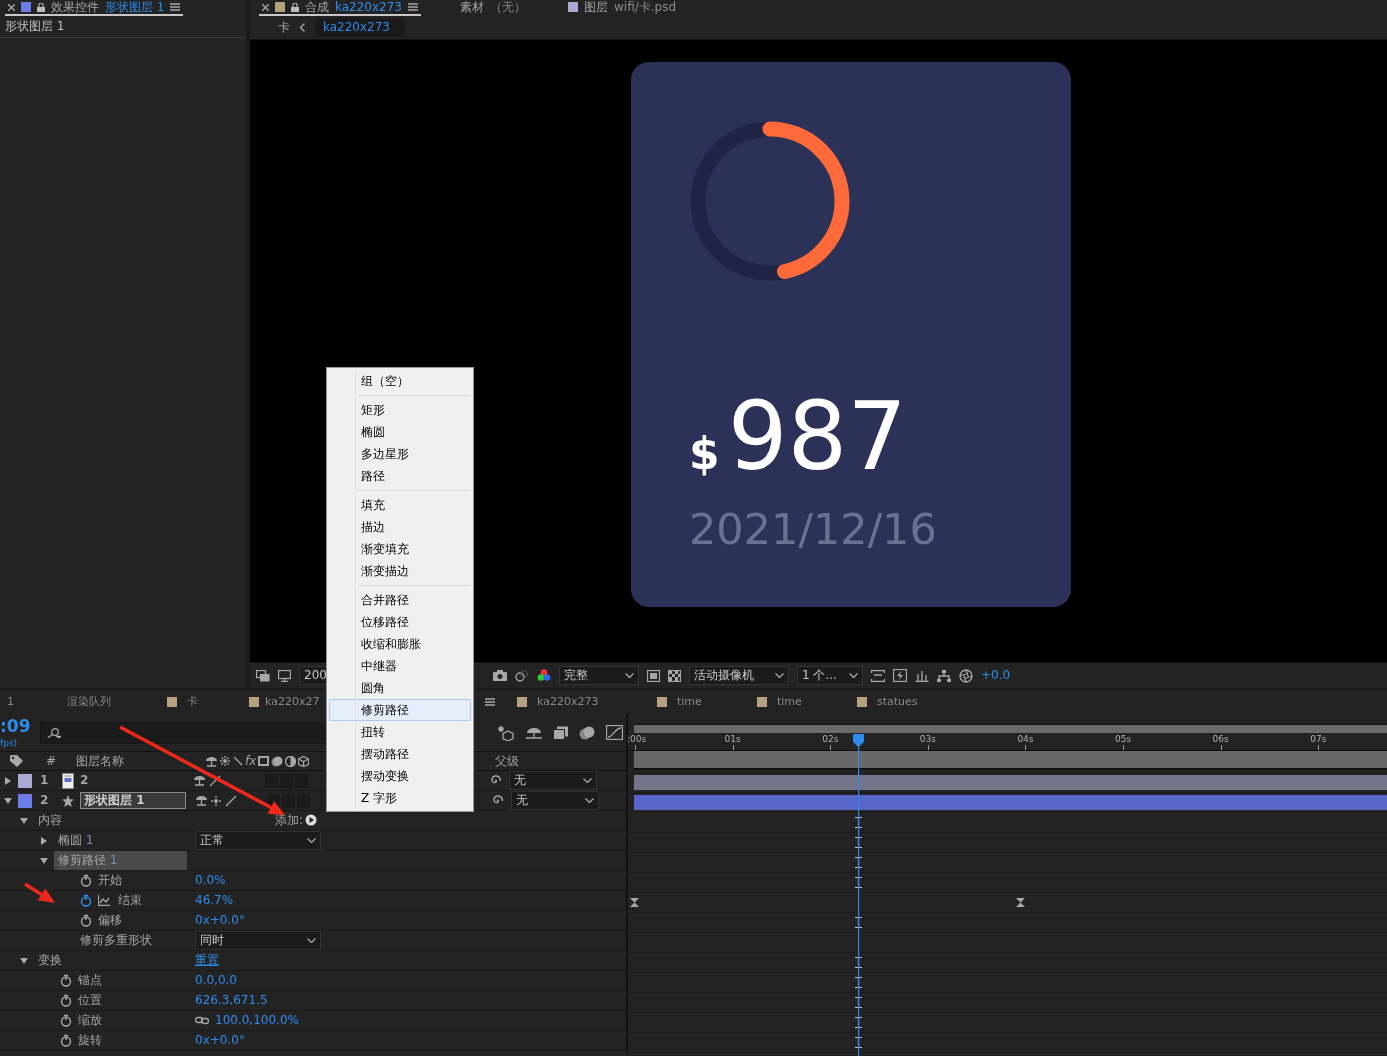 The image size is (1387, 1056). What do you see at coordinates (317, 7) in the screenshot?
I see `tab-title: 合成` at bounding box center [317, 7].